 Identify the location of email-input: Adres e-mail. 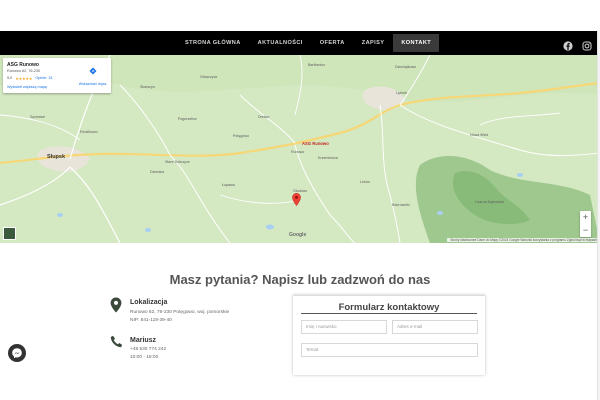
(435, 327).